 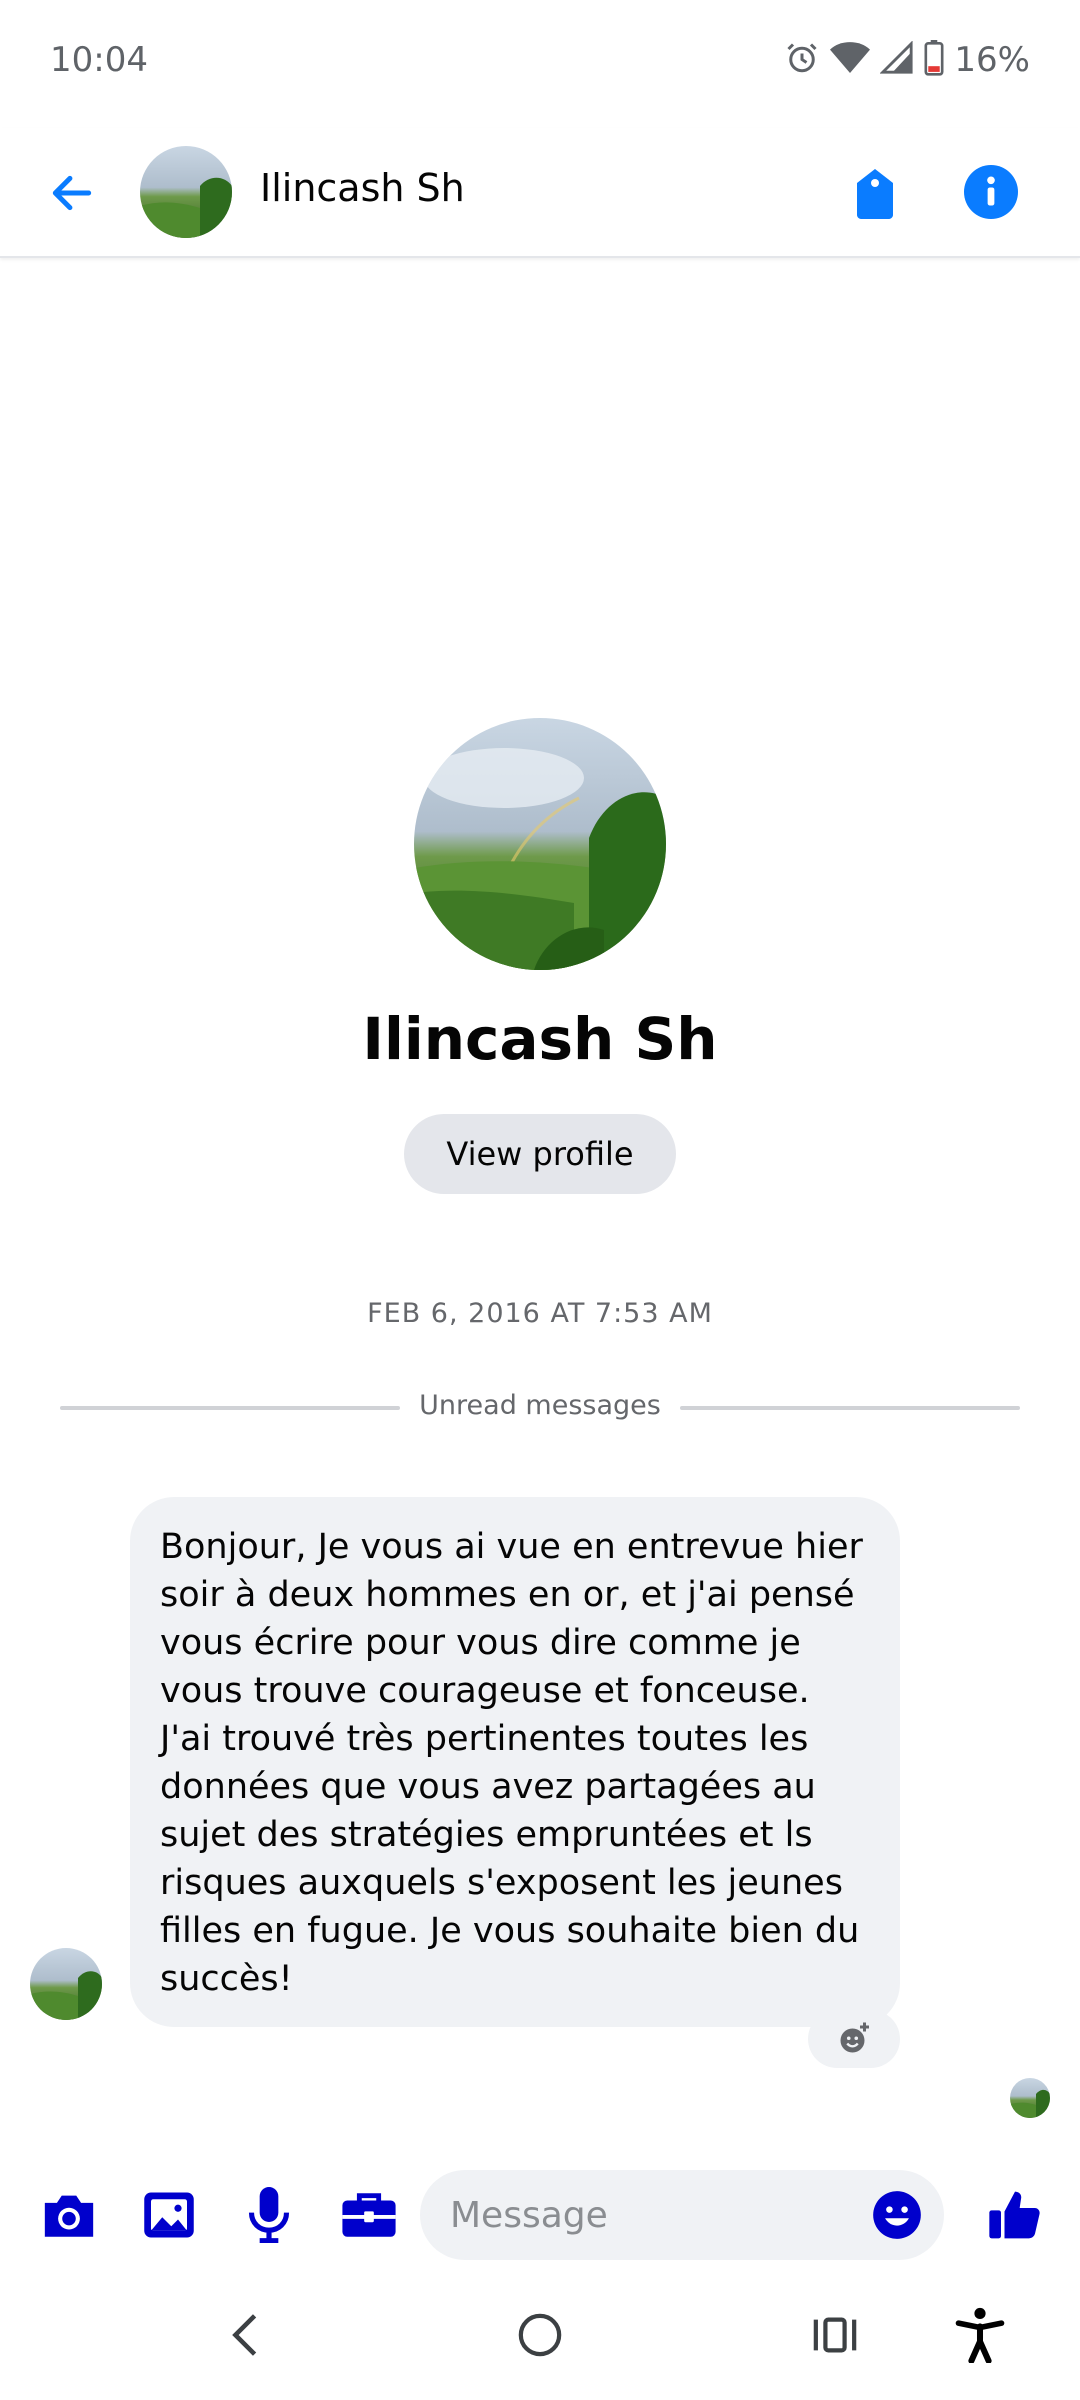 I want to click on profile-avatar, so click(x=540, y=844).